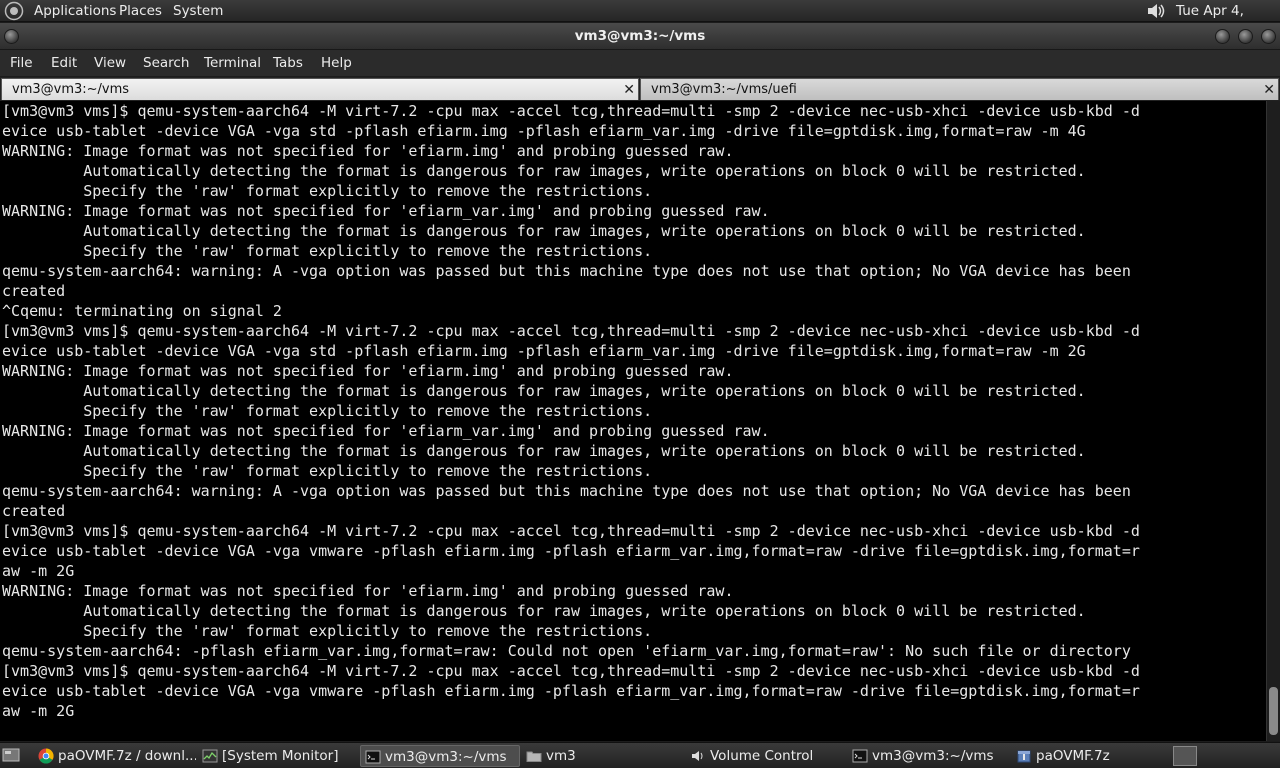  I want to click on scrollbar-thumb, so click(1273, 711).